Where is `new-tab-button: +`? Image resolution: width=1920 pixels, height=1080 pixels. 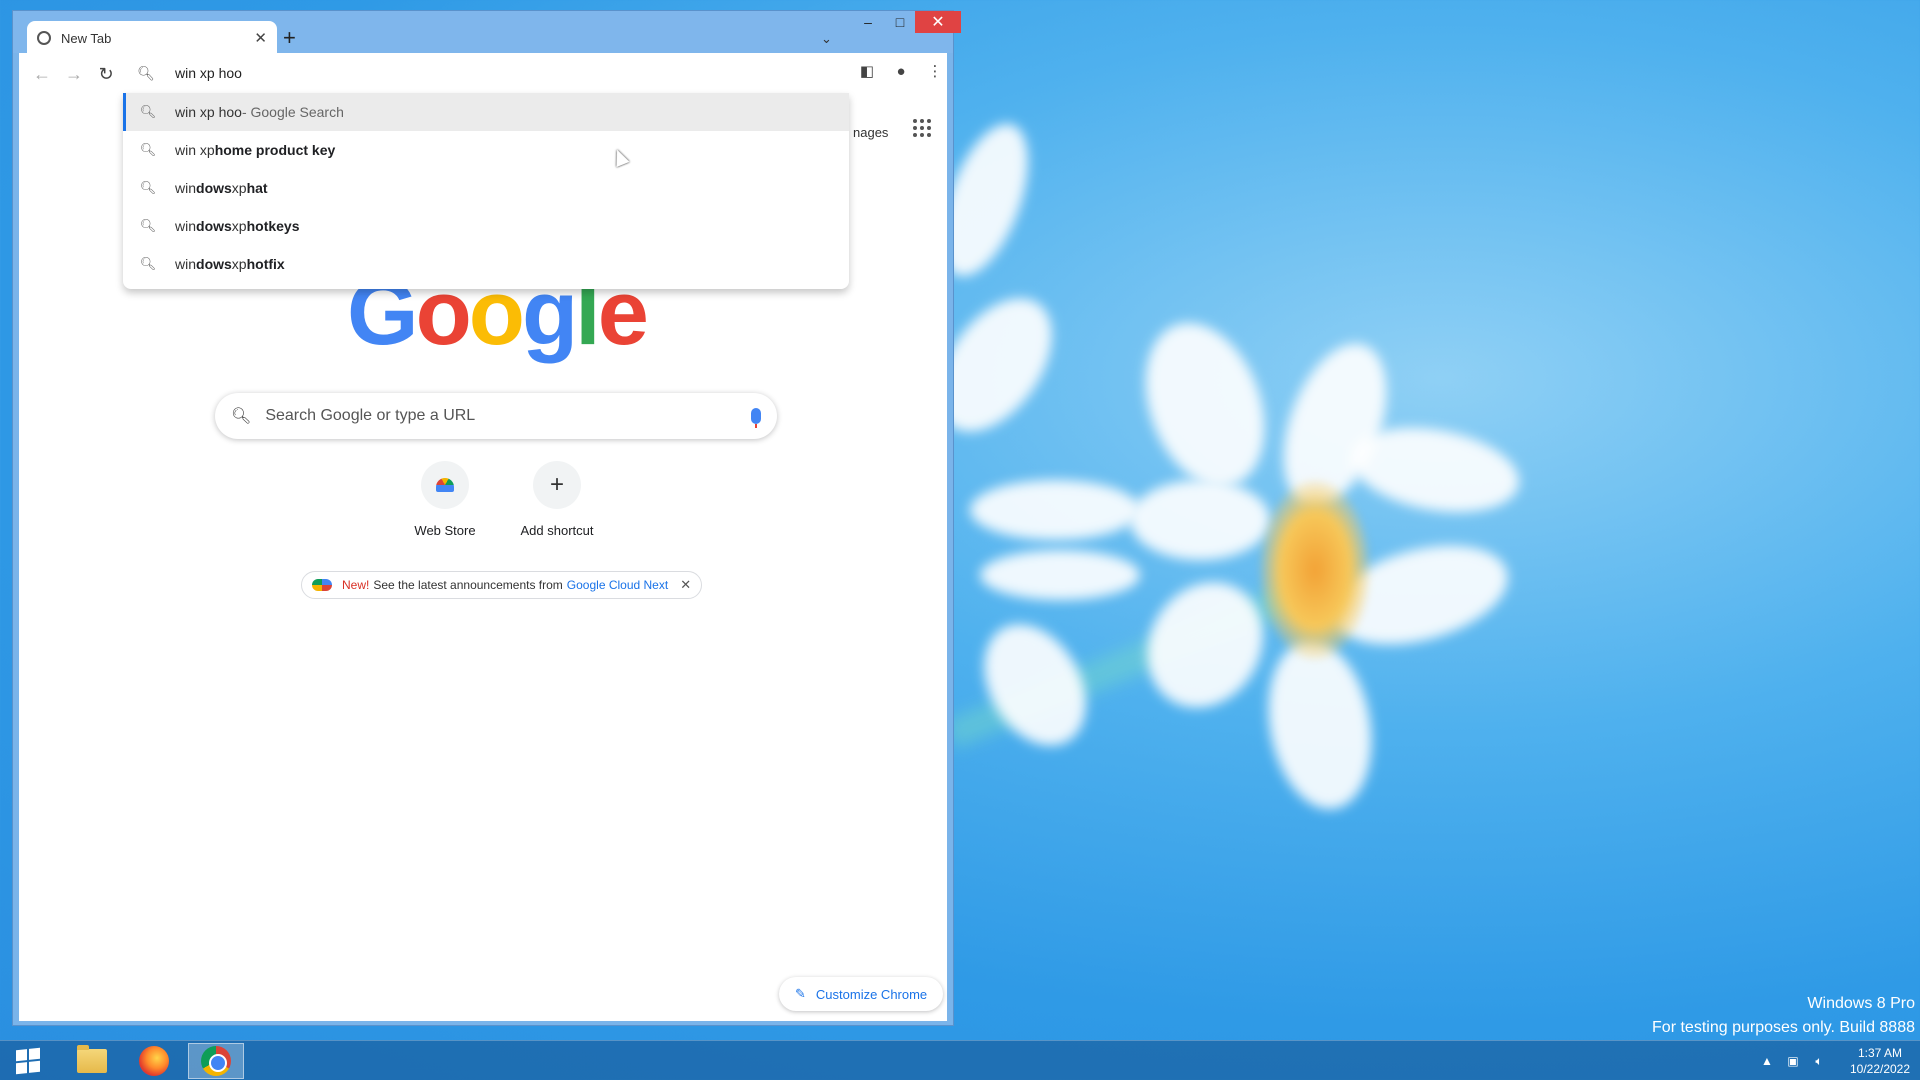 new-tab-button: + is located at coordinates (289, 38).